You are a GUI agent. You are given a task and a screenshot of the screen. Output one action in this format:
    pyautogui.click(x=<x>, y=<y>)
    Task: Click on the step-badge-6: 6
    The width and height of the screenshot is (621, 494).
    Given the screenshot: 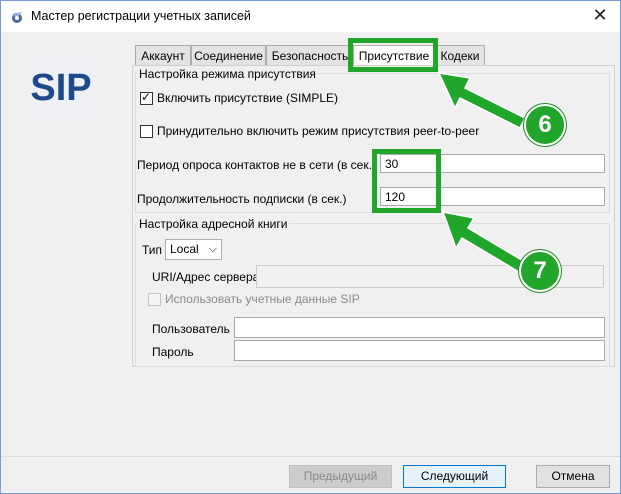 What is the action you would take?
    pyautogui.click(x=545, y=125)
    